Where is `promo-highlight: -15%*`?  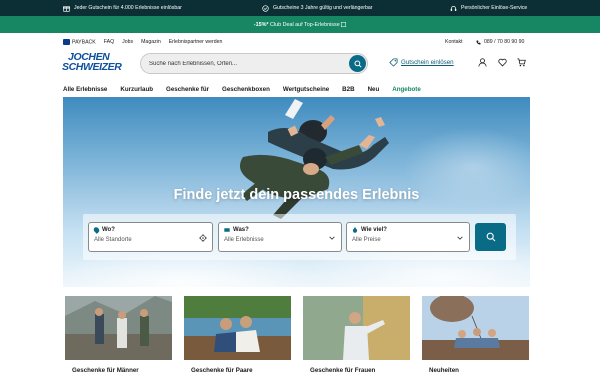 promo-highlight: -15%* is located at coordinates (261, 24).